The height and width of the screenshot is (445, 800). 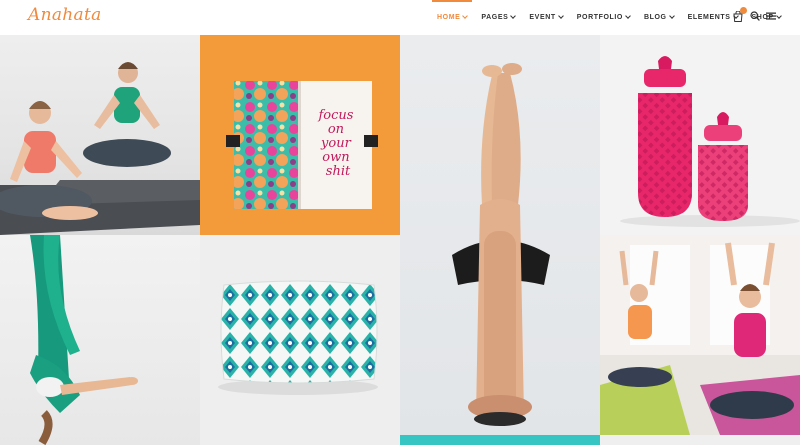 What do you see at coordinates (302, 145) in the screenshot?
I see `notebook-photo: focus on your own shit` at bounding box center [302, 145].